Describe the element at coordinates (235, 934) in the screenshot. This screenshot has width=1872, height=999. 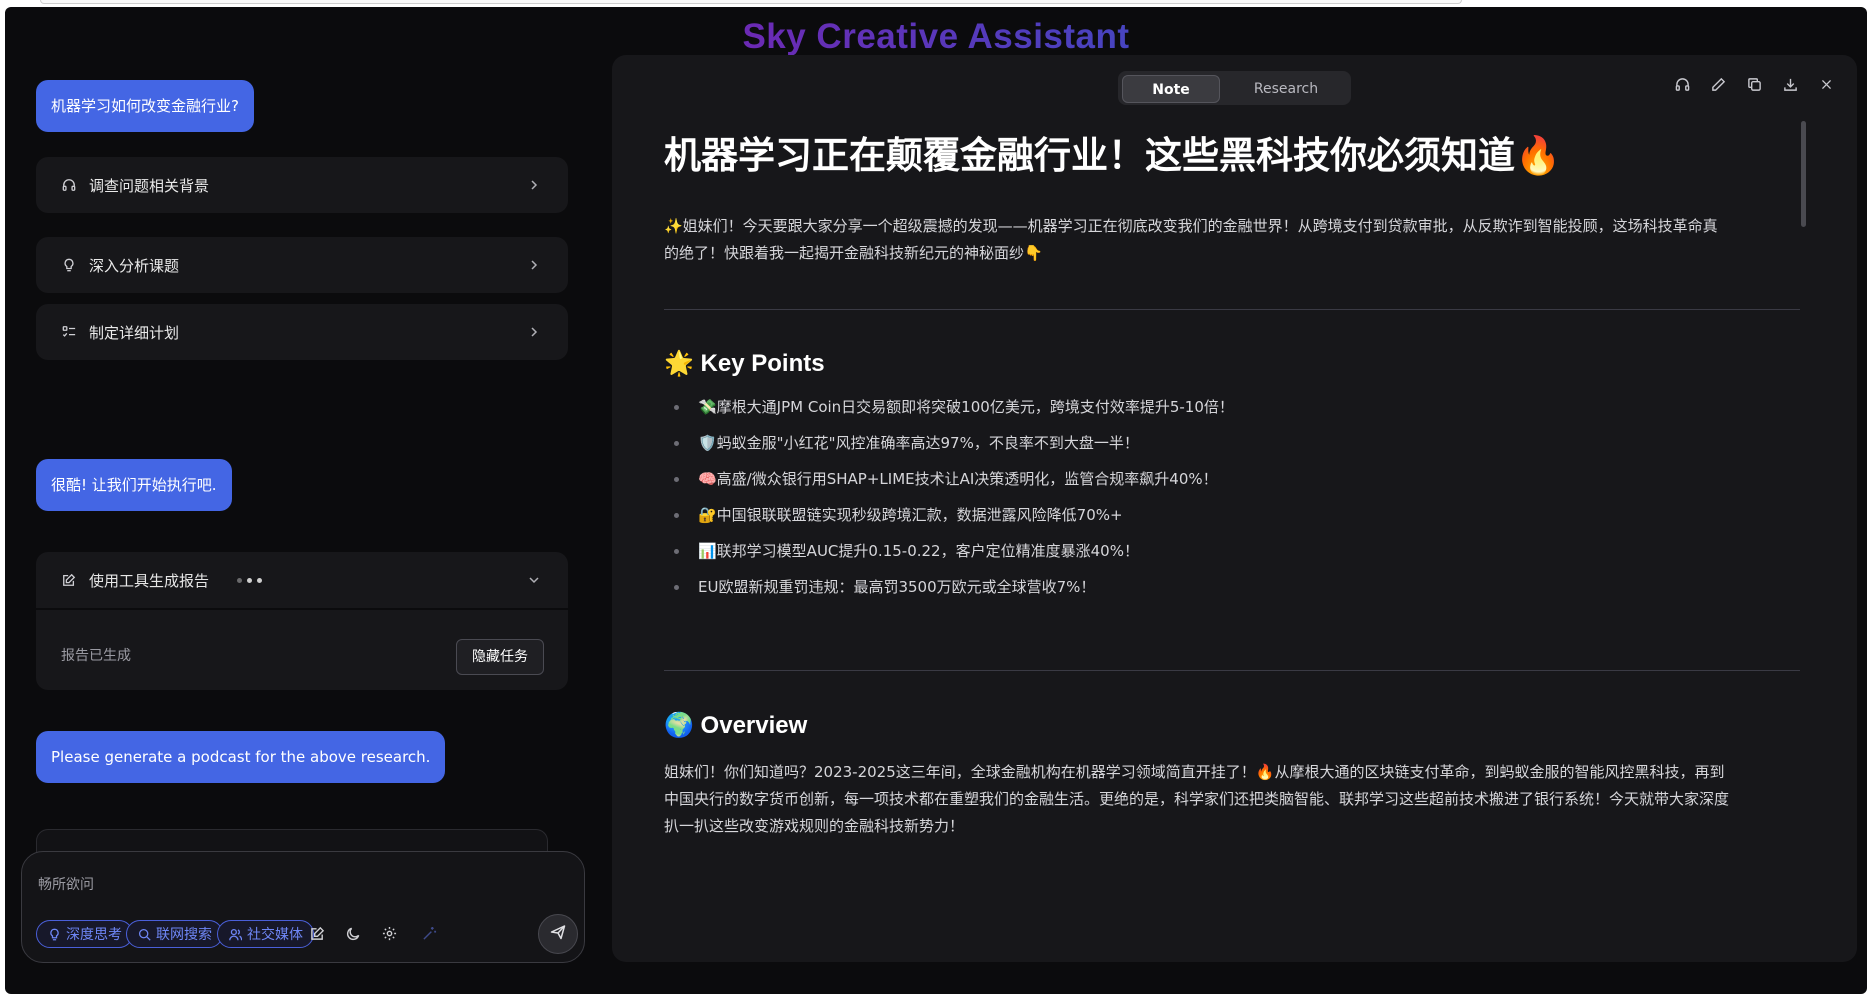
I see `users-icon` at that location.